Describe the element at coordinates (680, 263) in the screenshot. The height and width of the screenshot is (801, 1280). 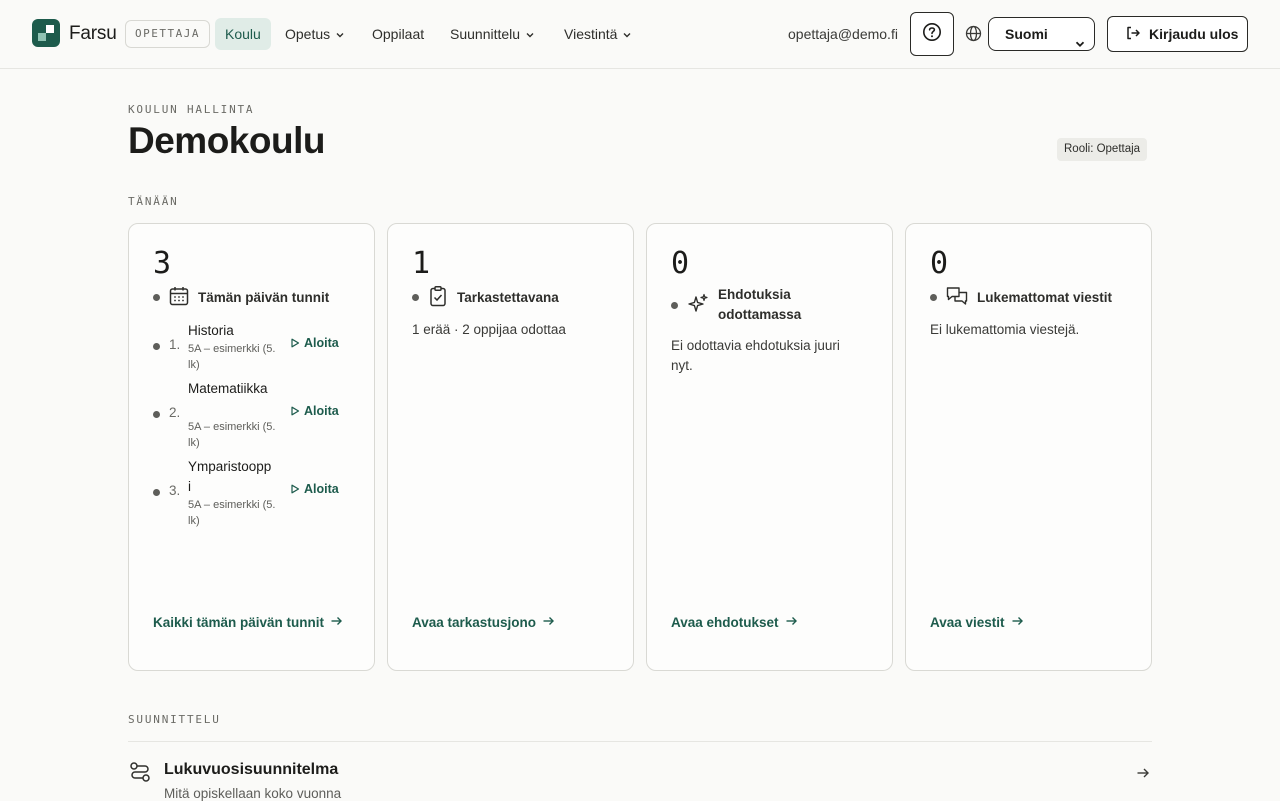
I see `suggestions-count: 0` at that location.